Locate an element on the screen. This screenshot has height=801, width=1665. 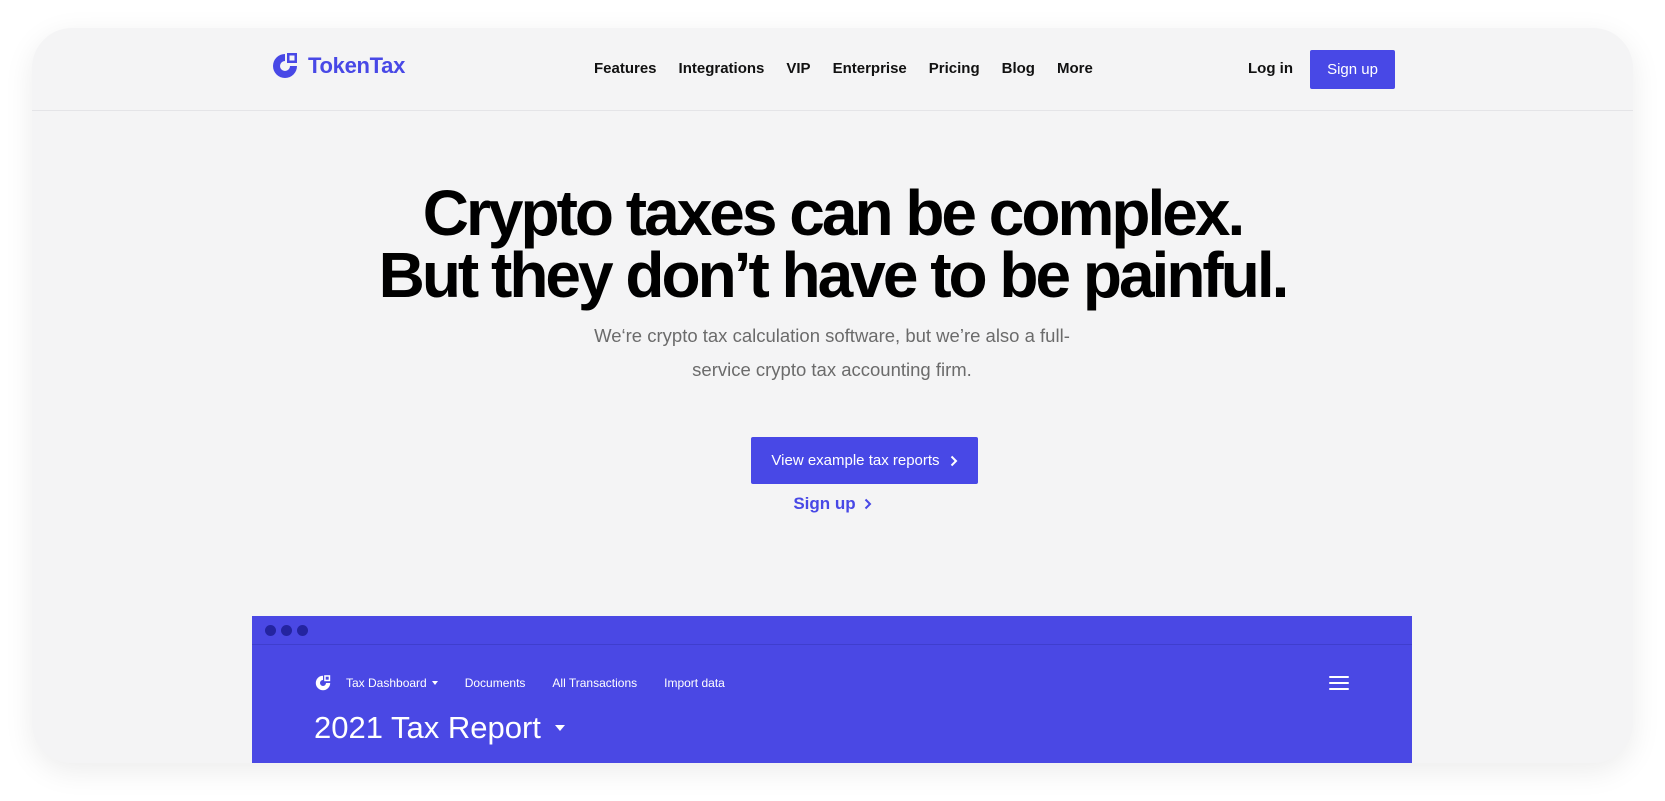
preview-nav-documents: Documents is located at coordinates (495, 683).